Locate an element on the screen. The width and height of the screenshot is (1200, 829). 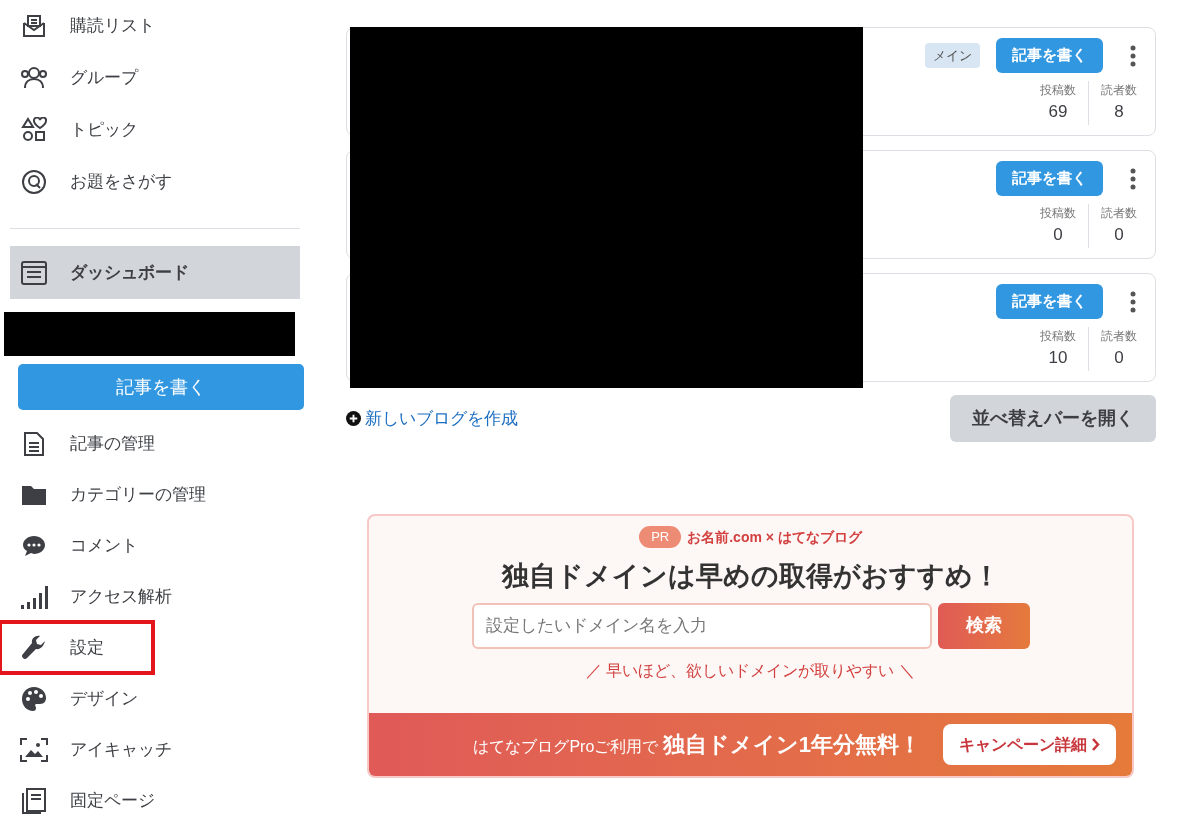
campaign-details-button: キャンペーン詳細 is located at coordinates (1029, 744).